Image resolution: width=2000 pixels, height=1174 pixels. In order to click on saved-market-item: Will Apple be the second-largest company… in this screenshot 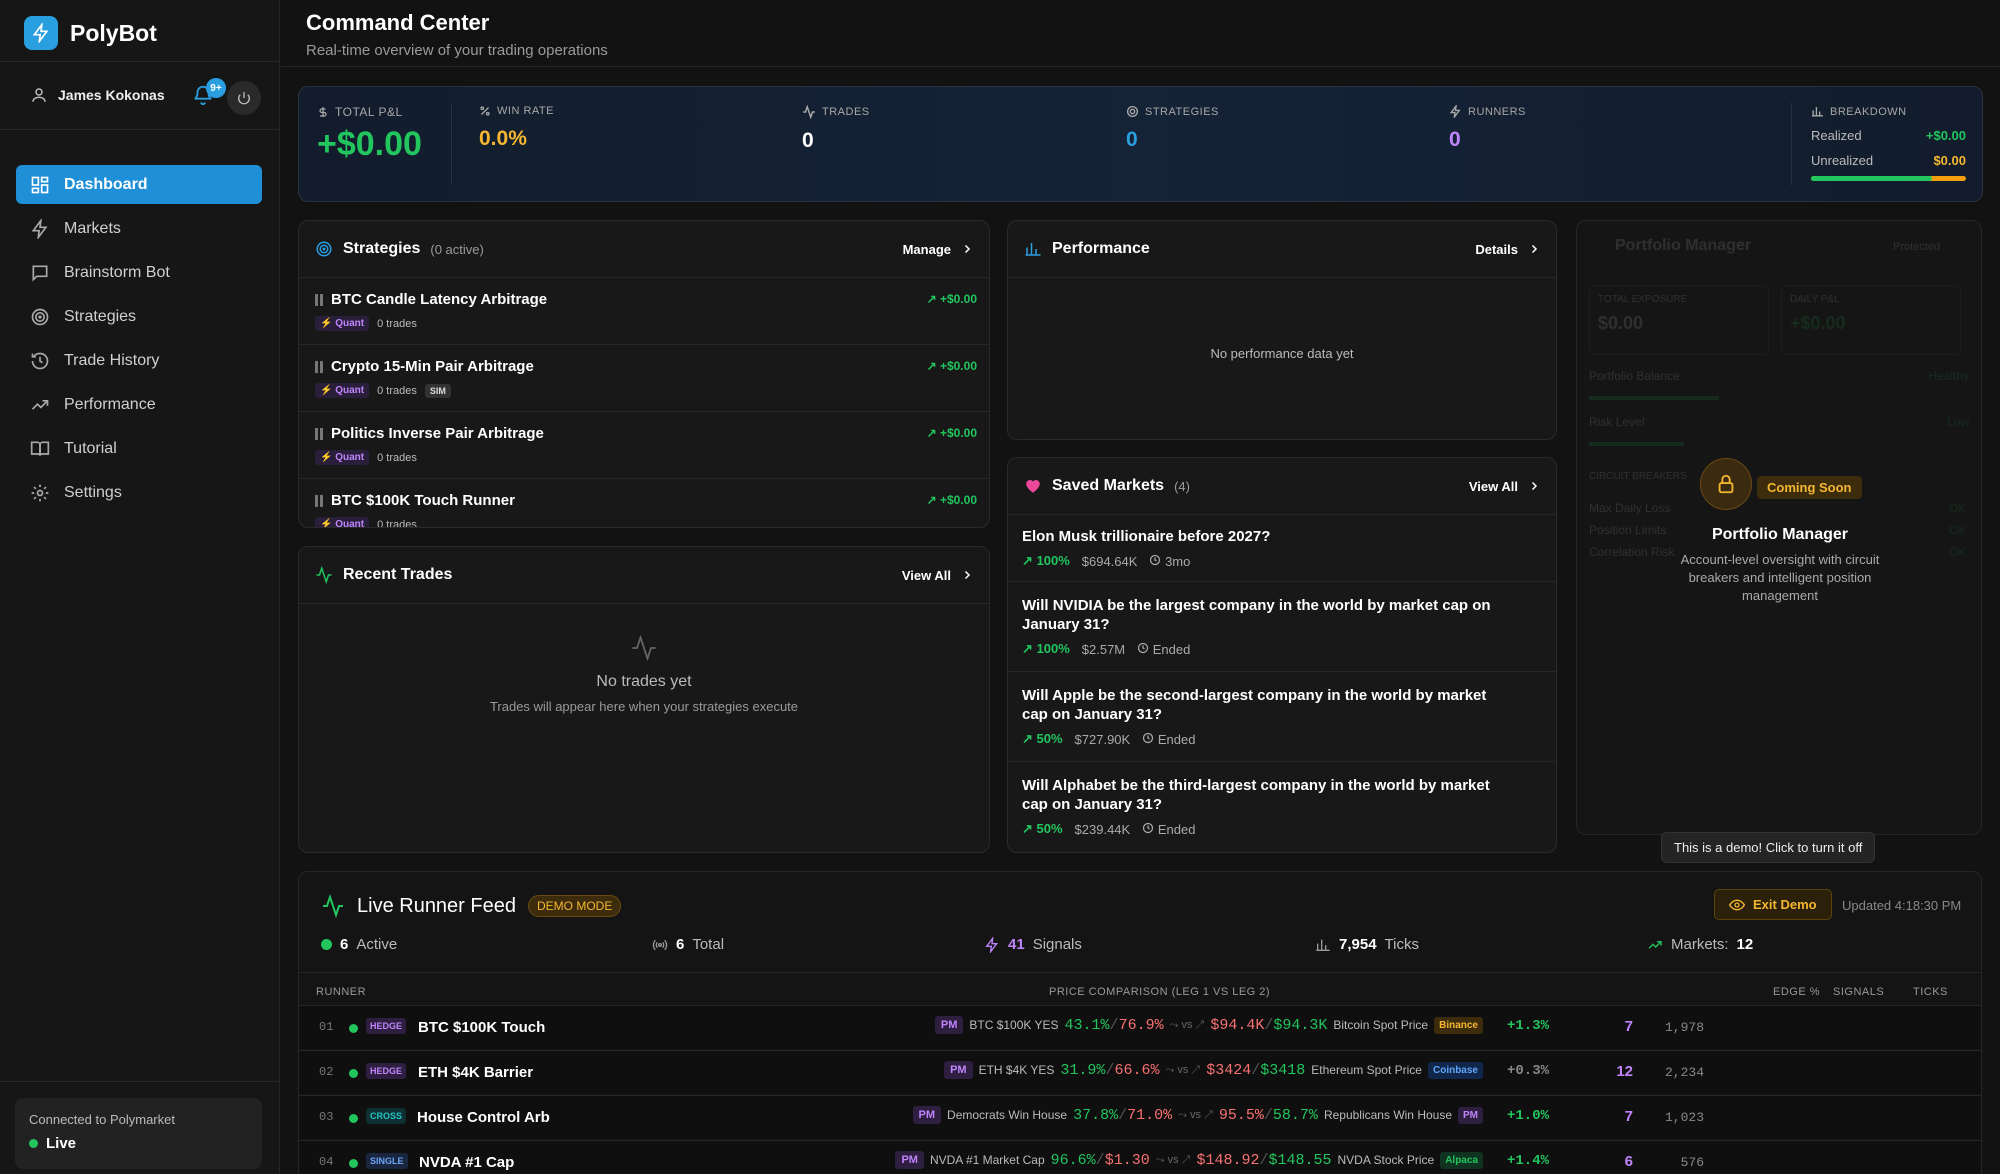, I will do `click(1282, 717)`.